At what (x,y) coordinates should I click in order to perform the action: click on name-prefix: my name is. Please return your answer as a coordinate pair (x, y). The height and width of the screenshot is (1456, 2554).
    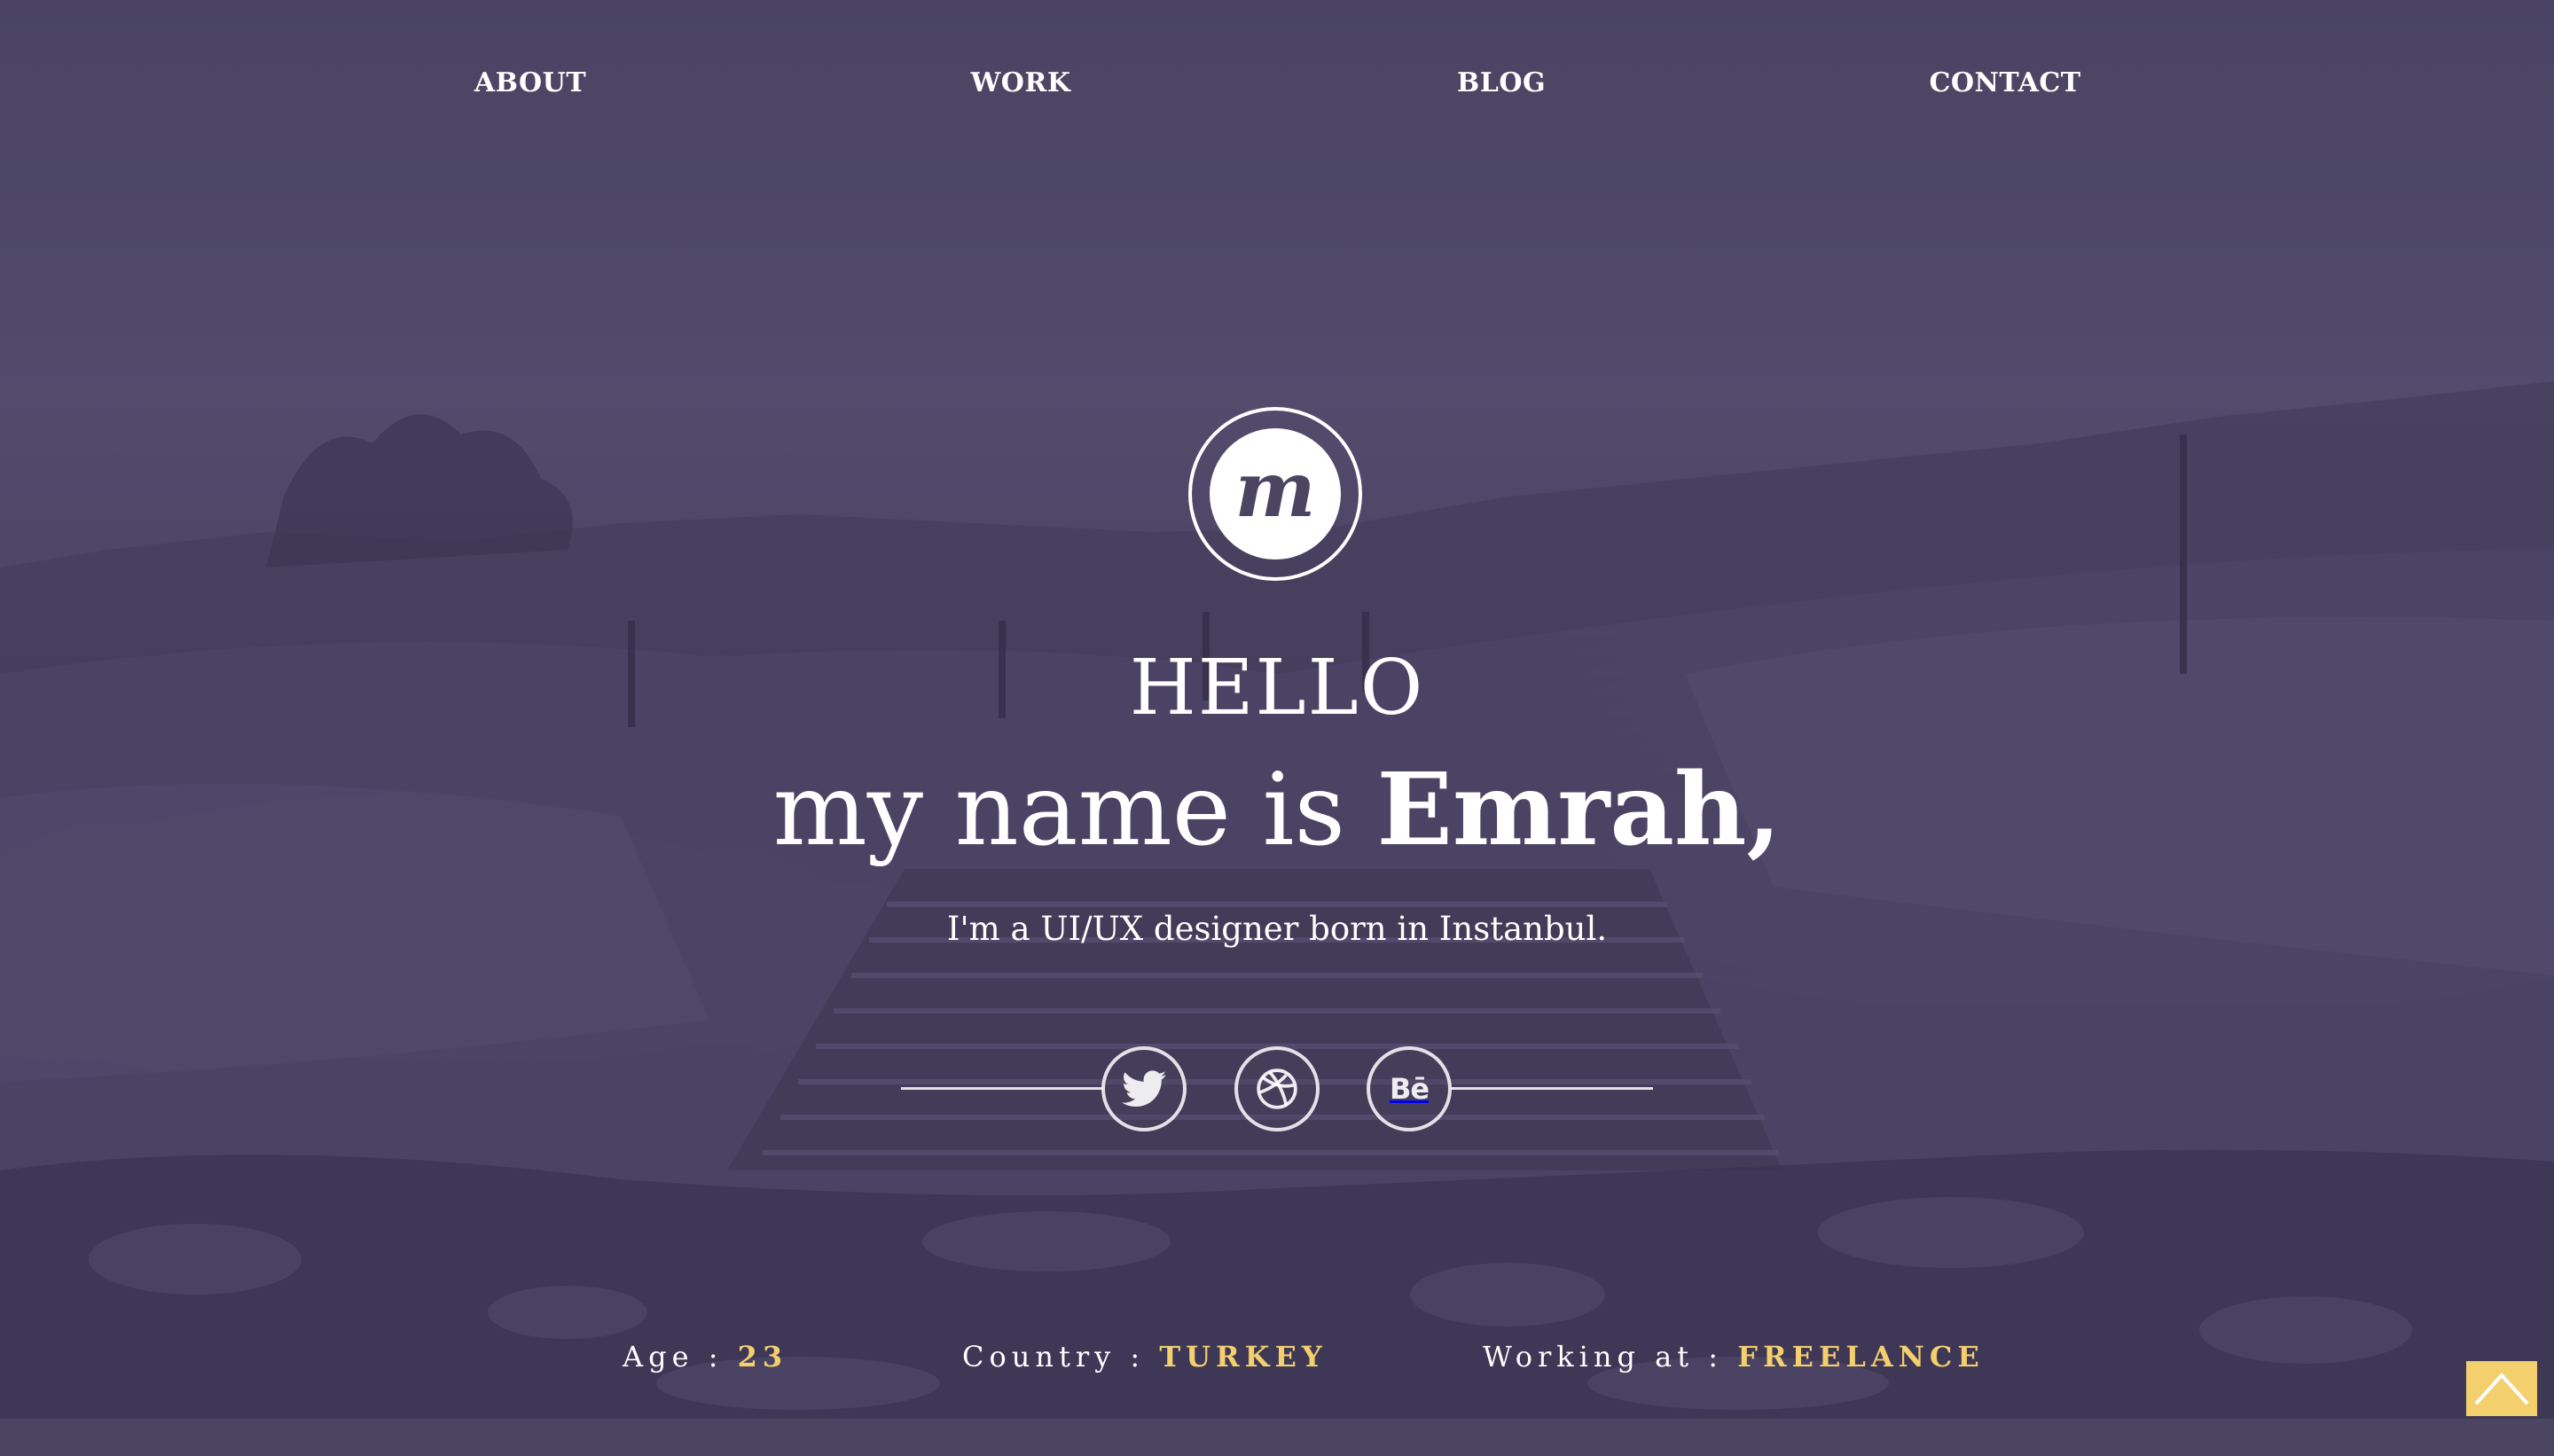
    Looking at the image, I should click on (1074, 810).